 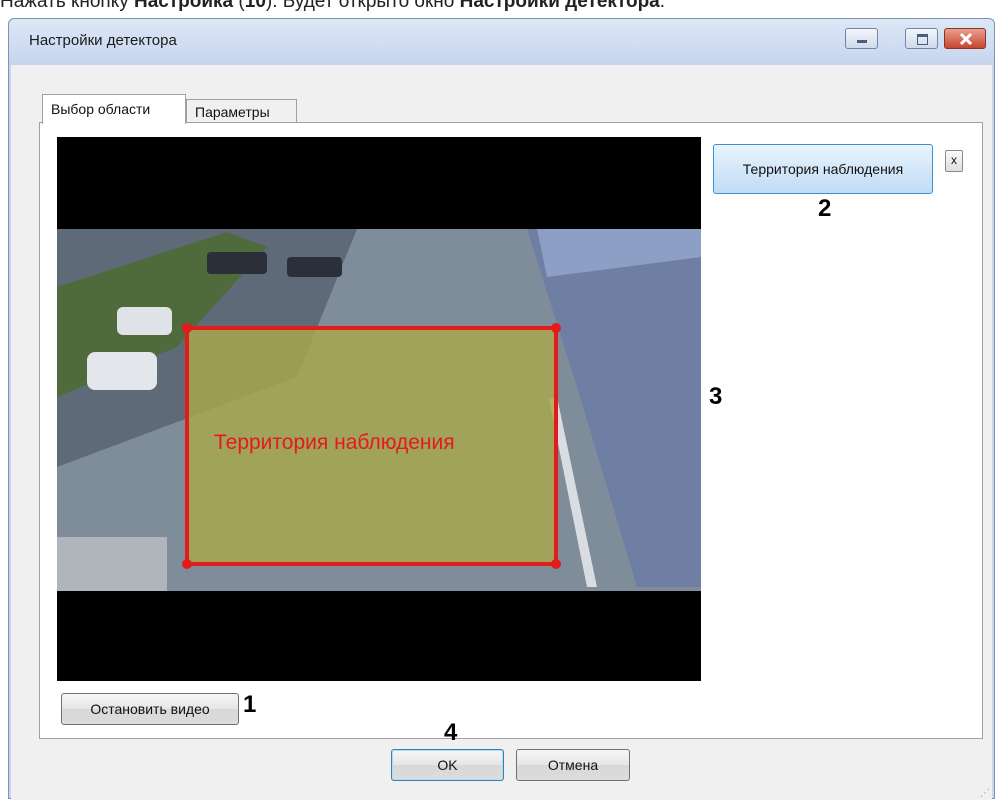 I want to click on resize-grip-icon: ⋰, so click(x=985, y=793).